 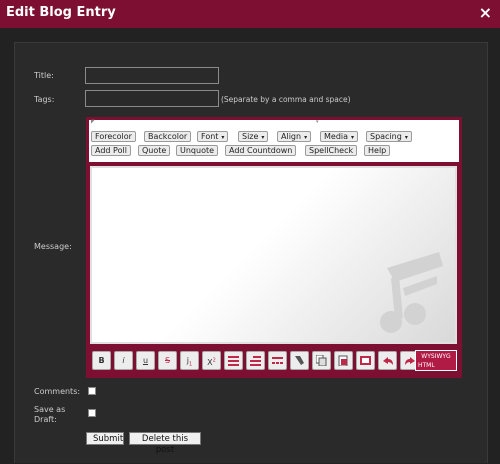 I want to click on unordered-list-icon, so click(x=255, y=361).